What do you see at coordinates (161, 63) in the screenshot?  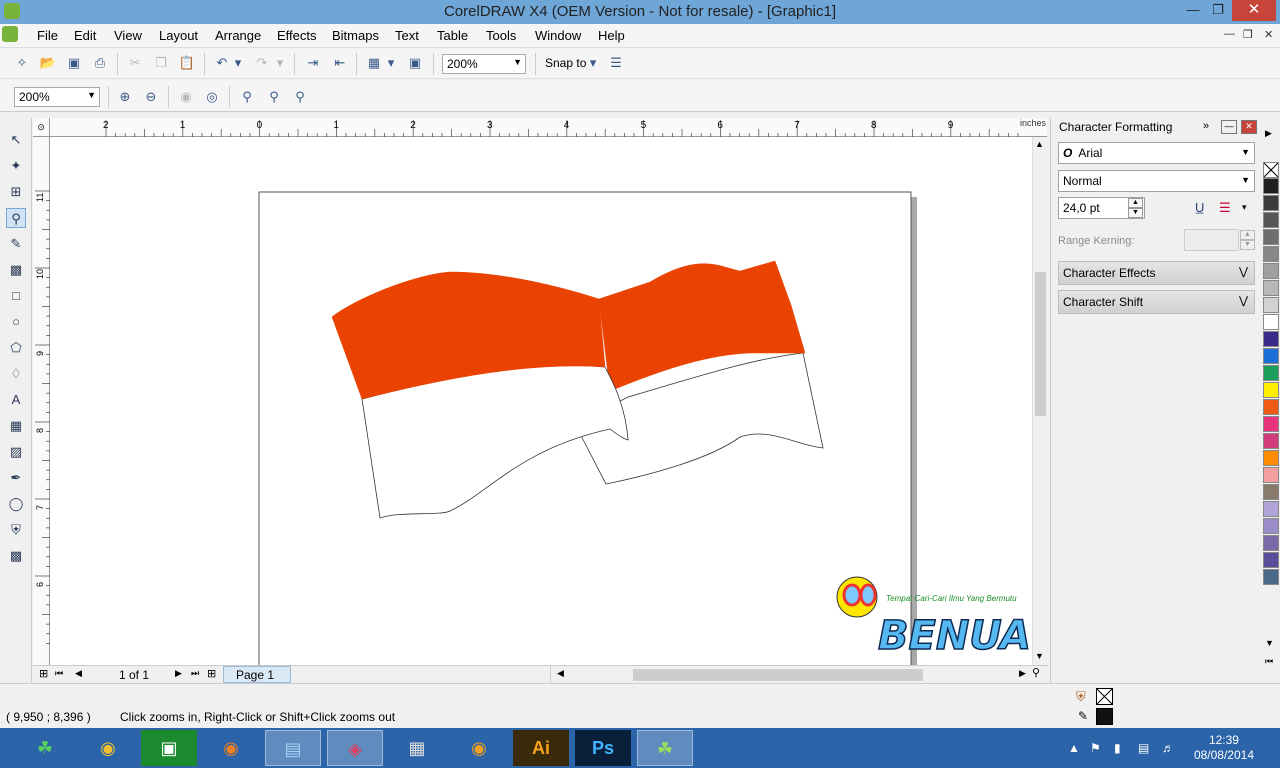 I see `copy-icon: ❐` at bounding box center [161, 63].